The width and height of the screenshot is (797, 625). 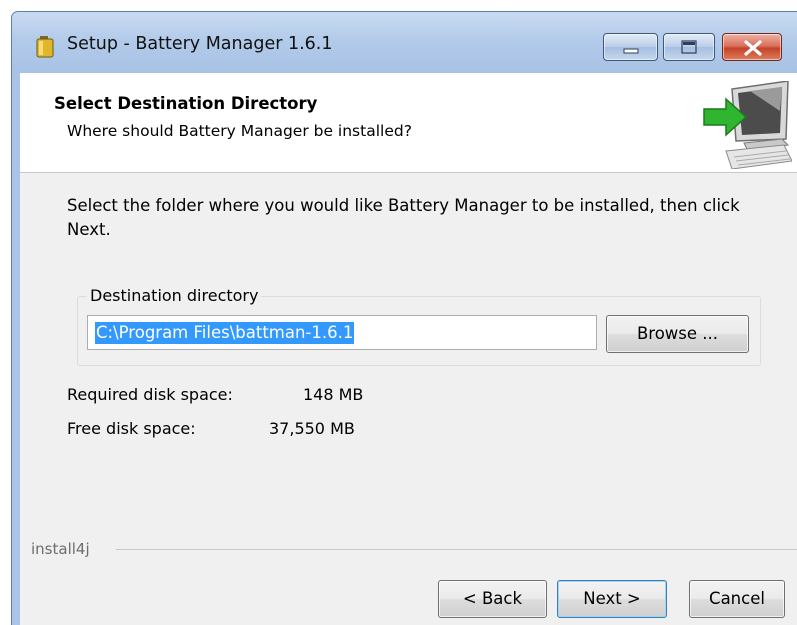 I want to click on maximize-button, so click(x=689, y=47).